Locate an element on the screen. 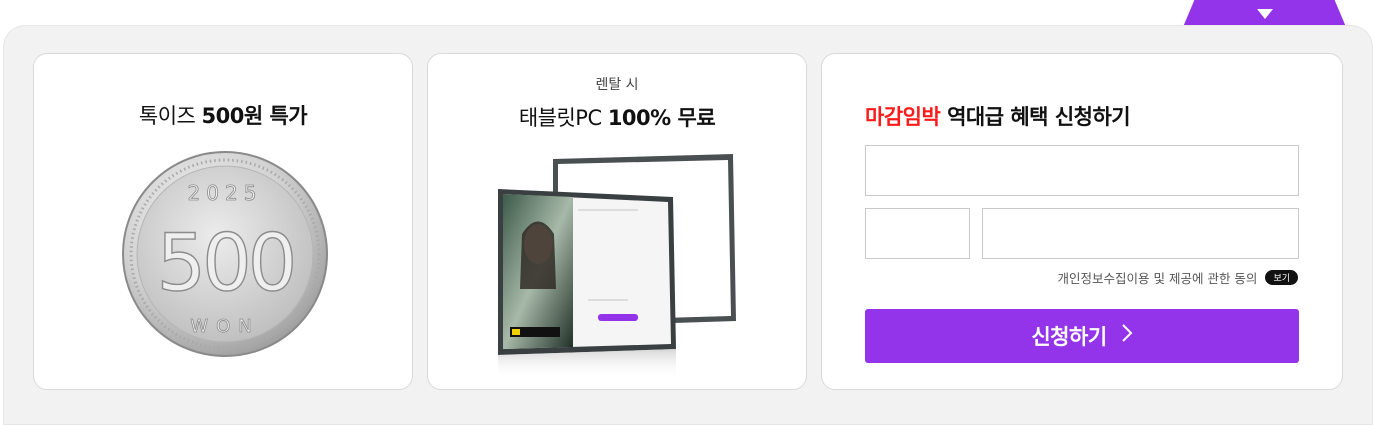  coin-offer-title-prefix: 톡이즈 is located at coordinates (170, 116).